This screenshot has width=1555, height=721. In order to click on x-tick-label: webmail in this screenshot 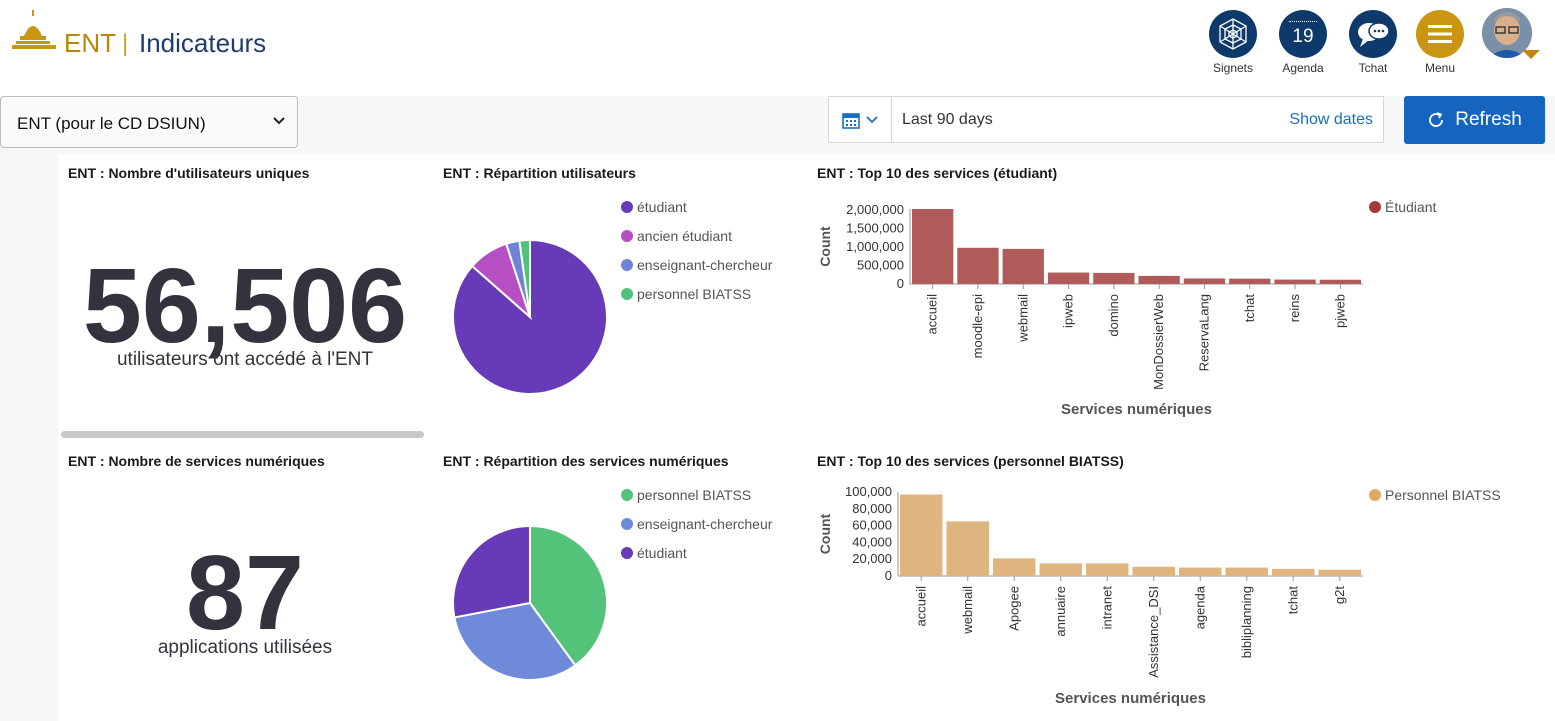, I will do `click(1022, 318)`.